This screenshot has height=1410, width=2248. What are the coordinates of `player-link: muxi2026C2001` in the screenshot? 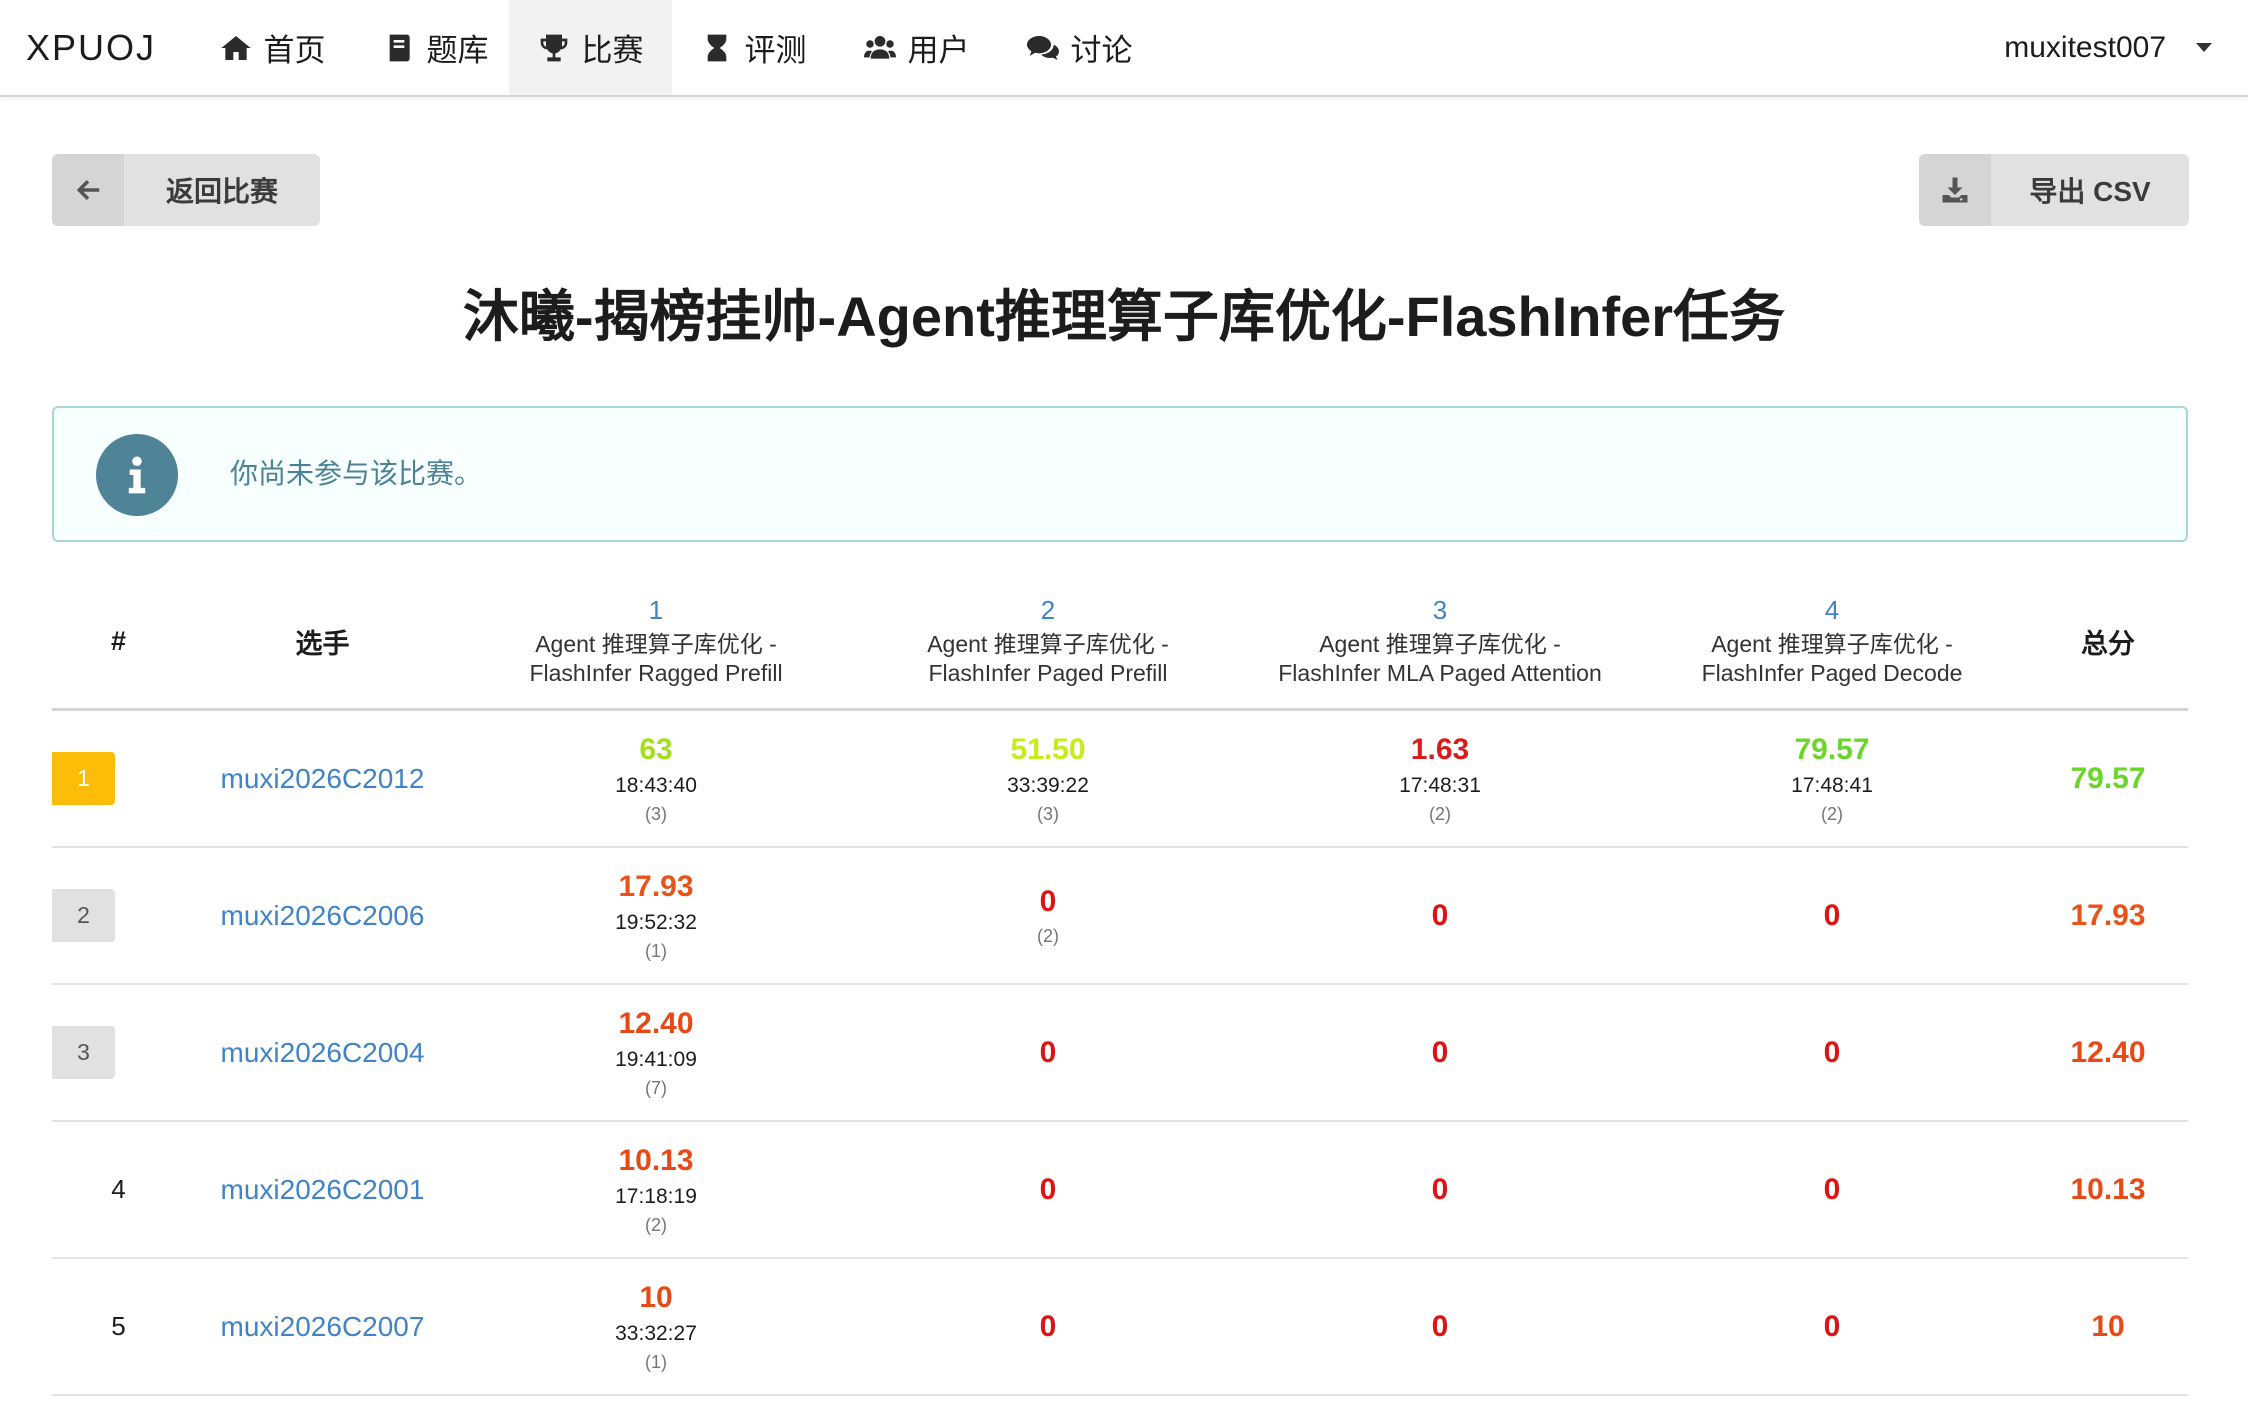 It's located at (323, 1189).